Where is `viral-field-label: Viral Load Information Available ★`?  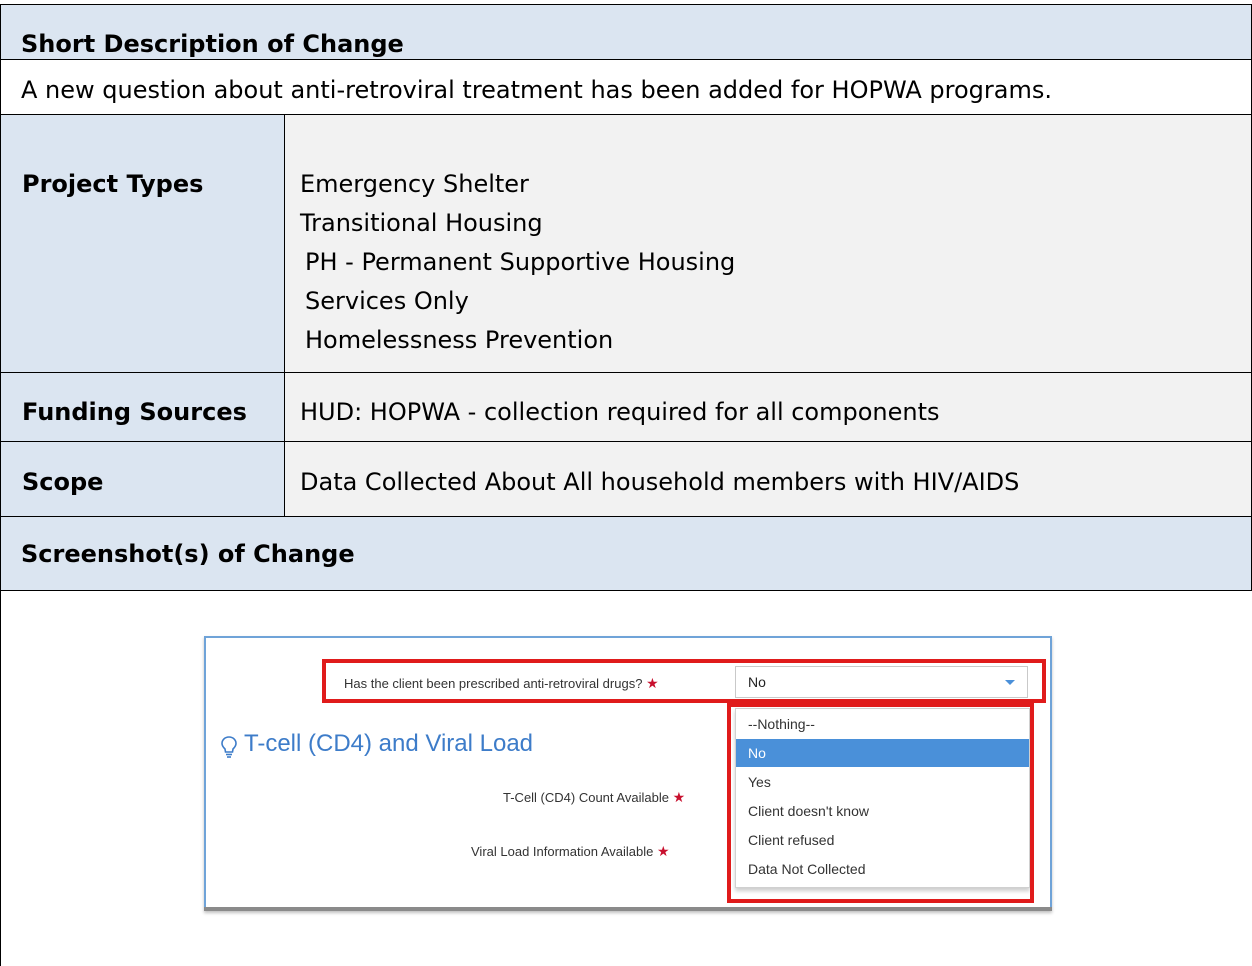 viral-field-label: Viral Load Information Available ★ is located at coordinates (570, 851).